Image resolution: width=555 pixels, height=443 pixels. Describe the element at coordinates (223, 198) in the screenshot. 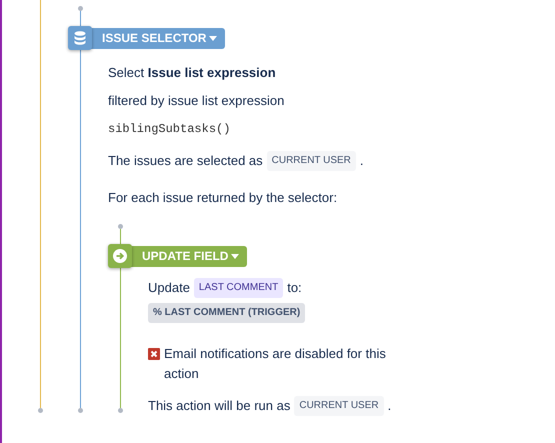

I see `loop-text: For each issue returned by the selector:` at that location.